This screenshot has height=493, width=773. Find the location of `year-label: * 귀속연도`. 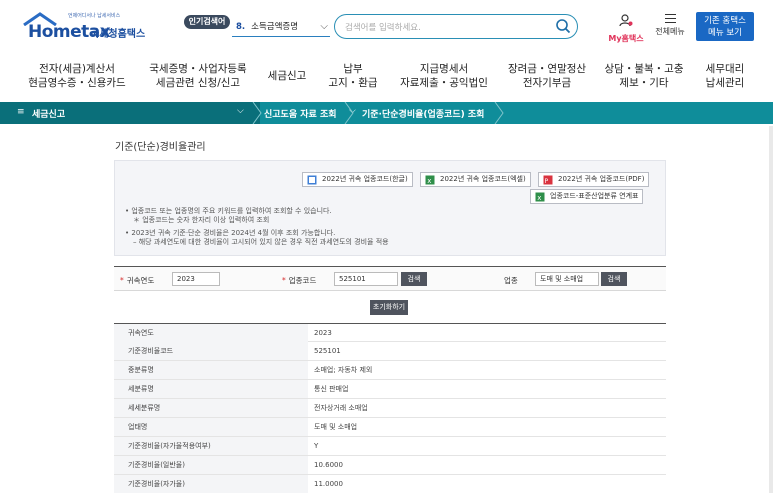

year-label: * 귀속연도 is located at coordinates (137, 280).